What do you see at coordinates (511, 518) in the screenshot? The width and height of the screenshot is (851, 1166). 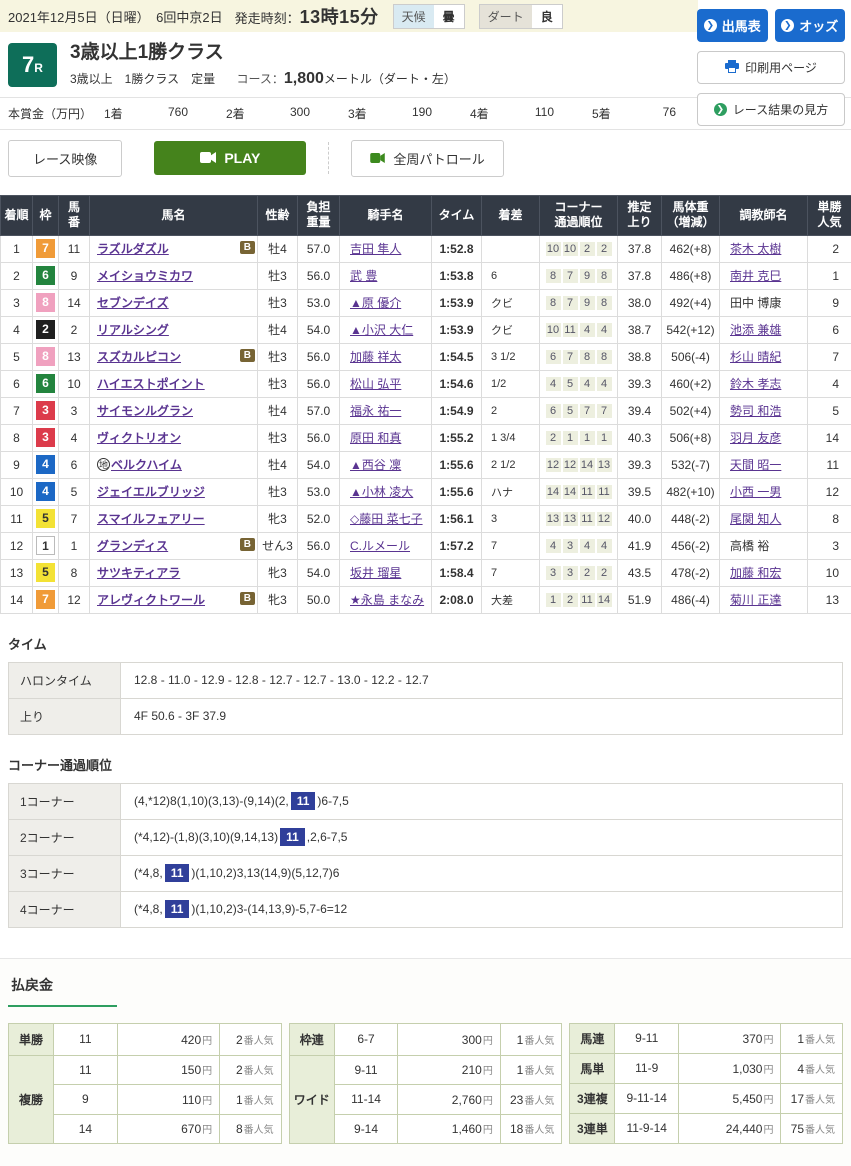 I see `margin: 3` at bounding box center [511, 518].